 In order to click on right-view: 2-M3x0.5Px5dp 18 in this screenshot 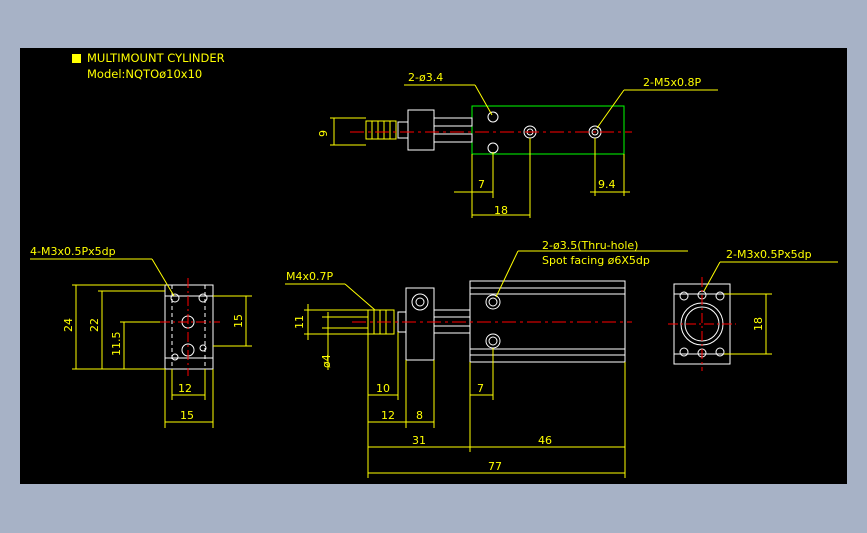, I will do `click(753, 309)`.